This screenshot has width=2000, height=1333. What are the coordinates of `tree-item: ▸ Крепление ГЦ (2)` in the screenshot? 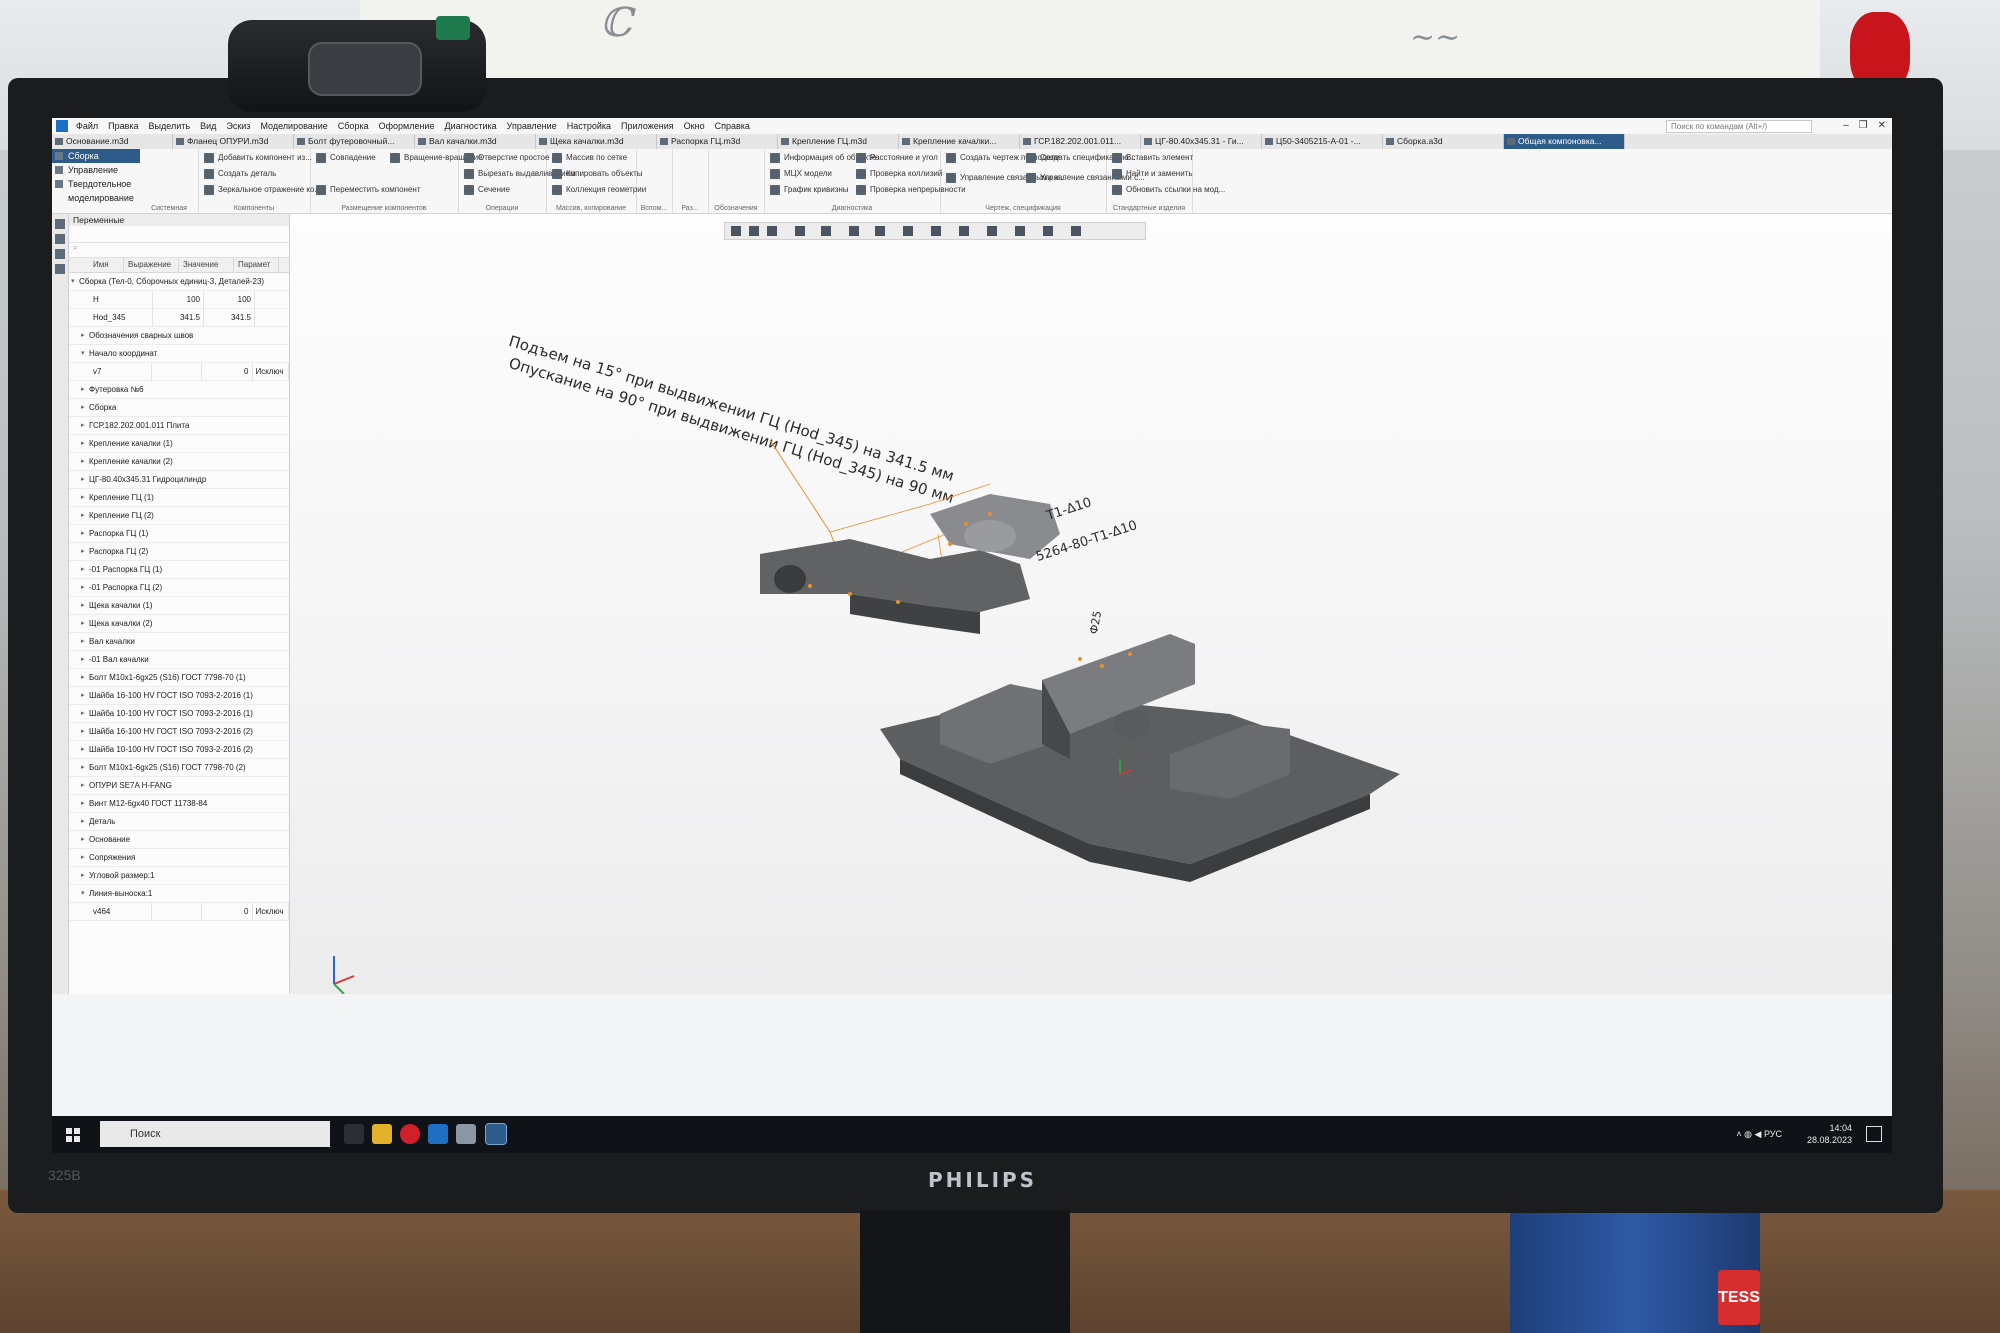 It's located at (179, 516).